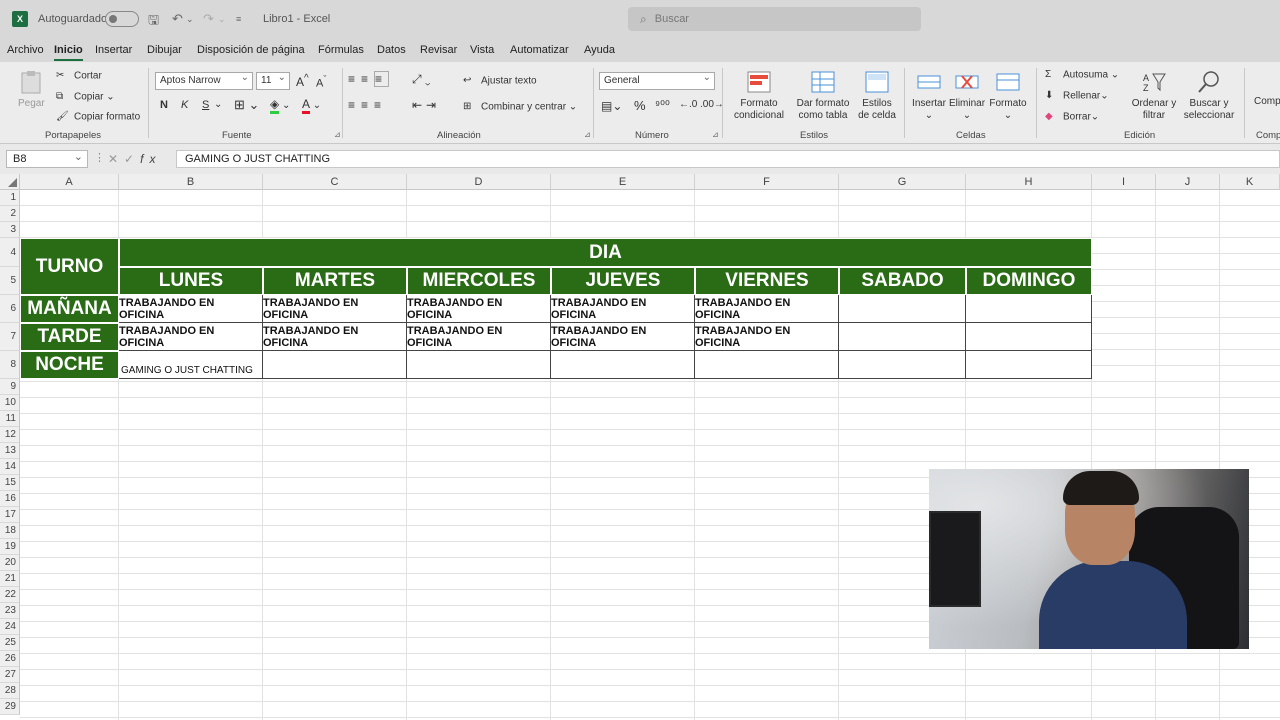 Image resolution: width=1280 pixels, height=720 pixels. Describe the element at coordinates (273, 81) in the screenshot. I see `font-size-select: 11` at that location.